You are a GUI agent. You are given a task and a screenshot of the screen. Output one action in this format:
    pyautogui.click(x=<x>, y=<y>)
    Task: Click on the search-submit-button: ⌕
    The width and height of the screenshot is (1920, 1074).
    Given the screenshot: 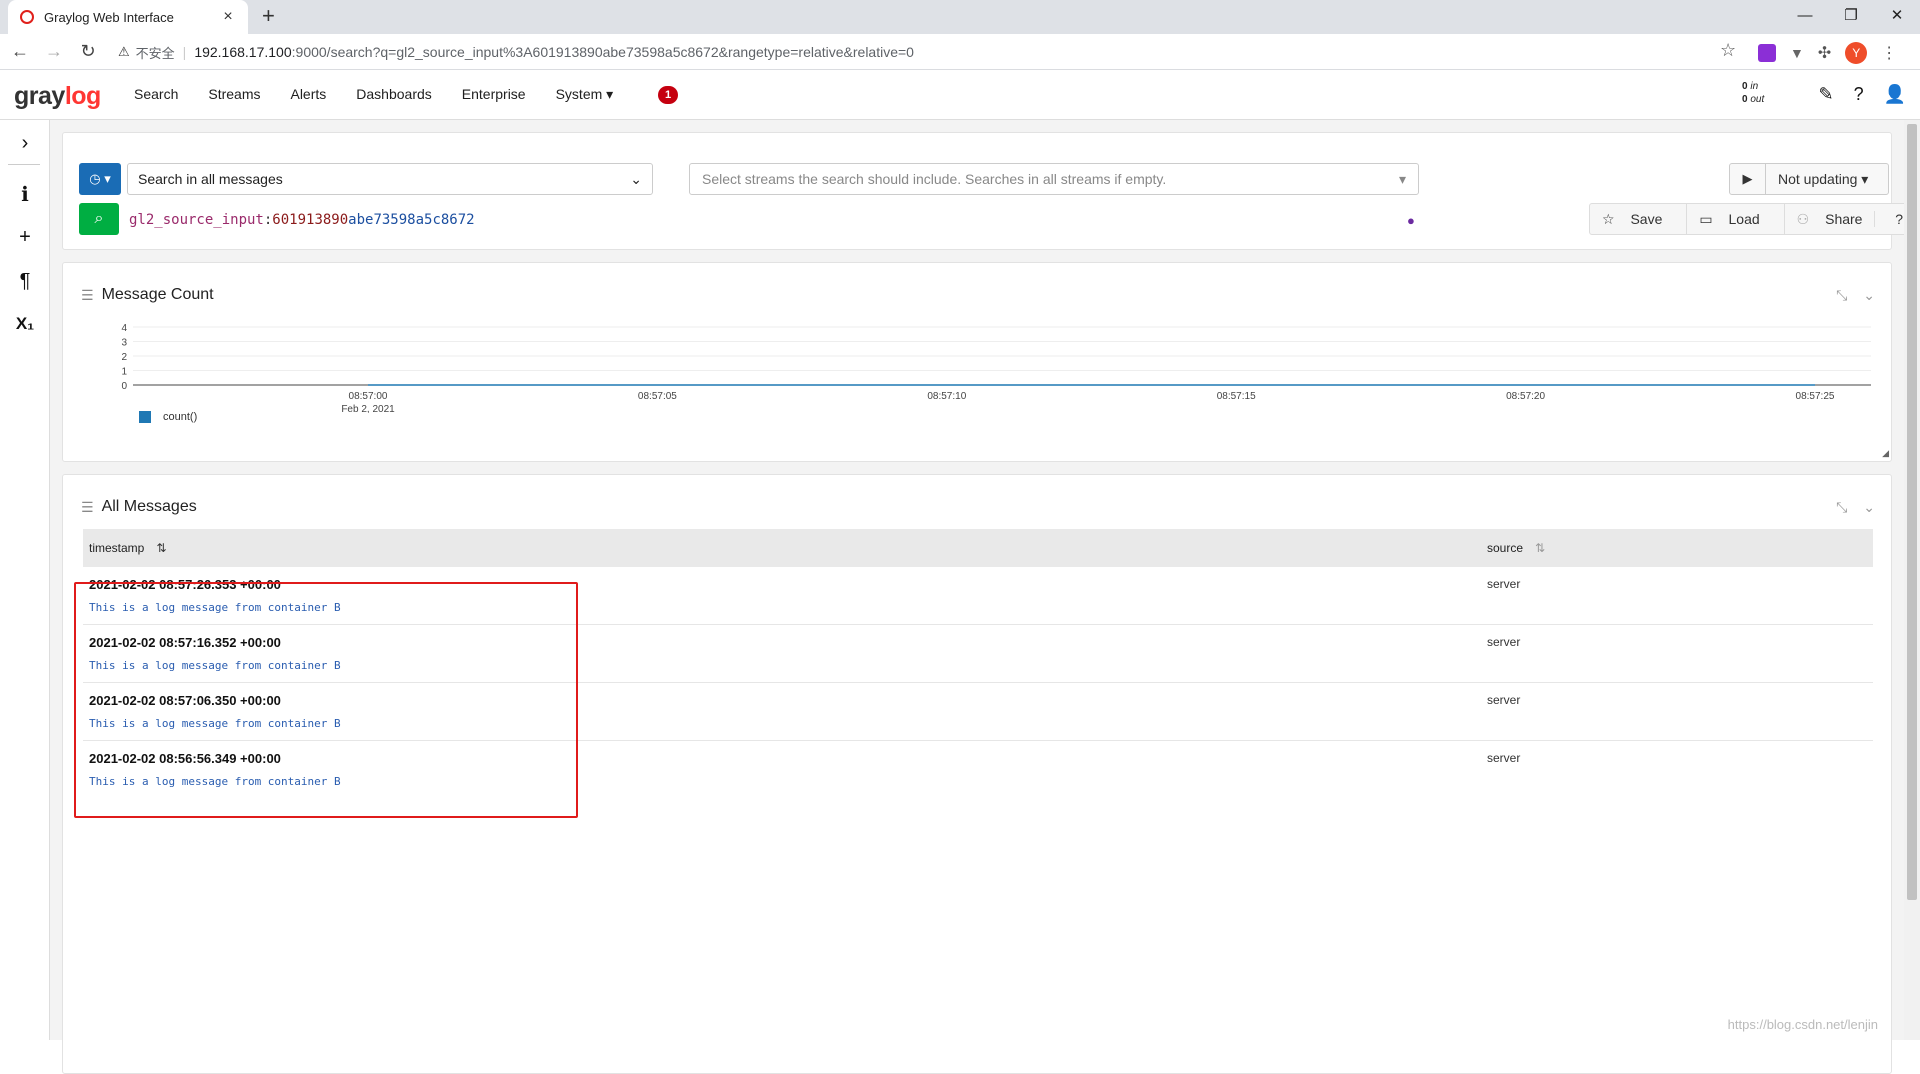 What is the action you would take?
    pyautogui.click(x=99, y=219)
    